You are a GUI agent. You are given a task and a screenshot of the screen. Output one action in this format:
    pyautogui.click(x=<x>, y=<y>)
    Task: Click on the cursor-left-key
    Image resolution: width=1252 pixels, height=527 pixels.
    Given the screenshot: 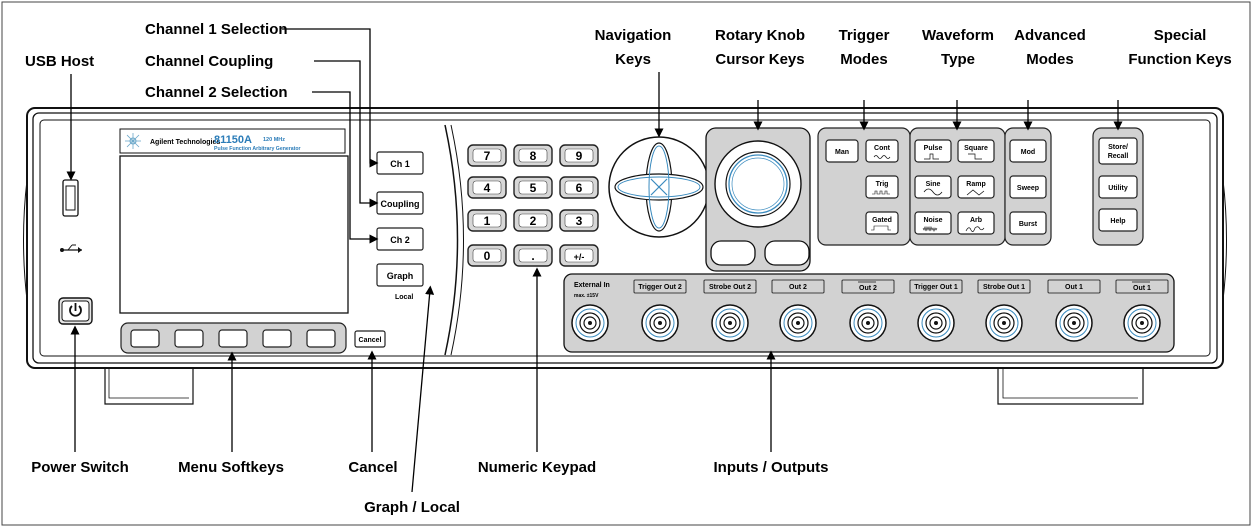 What is the action you would take?
    pyautogui.click(x=733, y=253)
    